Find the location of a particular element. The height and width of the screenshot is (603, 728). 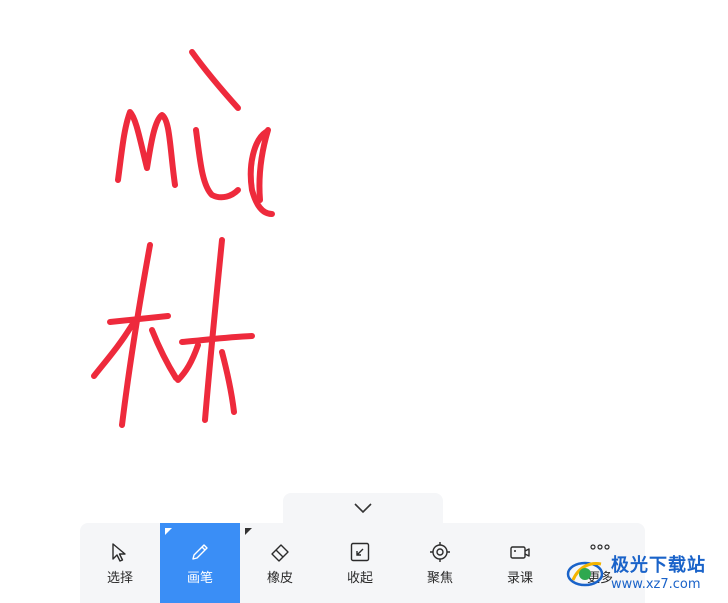

tool-minimize-button: 收起 is located at coordinates (360, 563).